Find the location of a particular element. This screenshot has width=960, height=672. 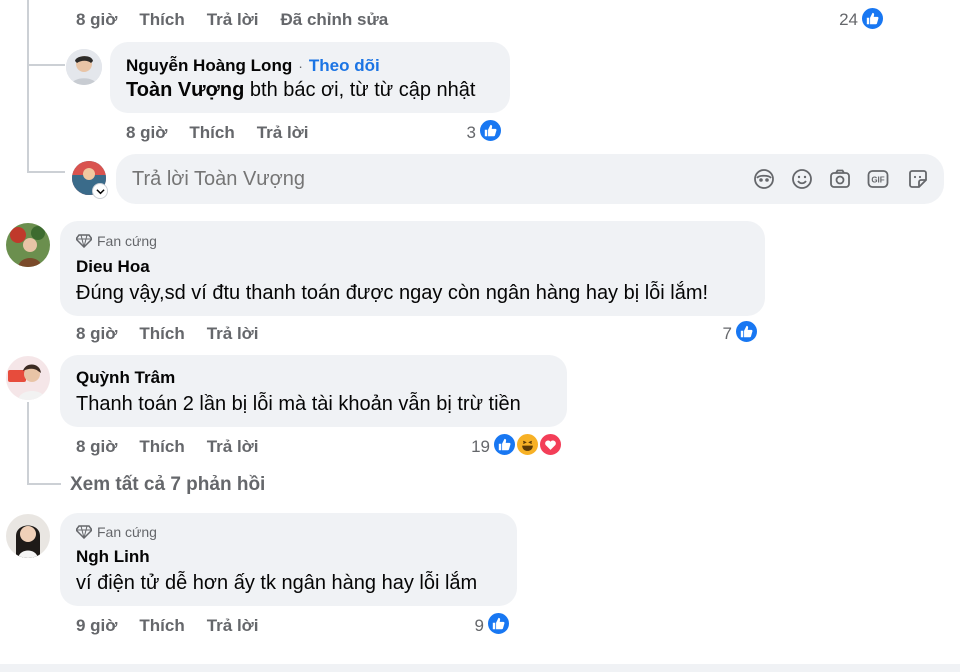

time-label: 9 giờ is located at coordinates (96, 626).